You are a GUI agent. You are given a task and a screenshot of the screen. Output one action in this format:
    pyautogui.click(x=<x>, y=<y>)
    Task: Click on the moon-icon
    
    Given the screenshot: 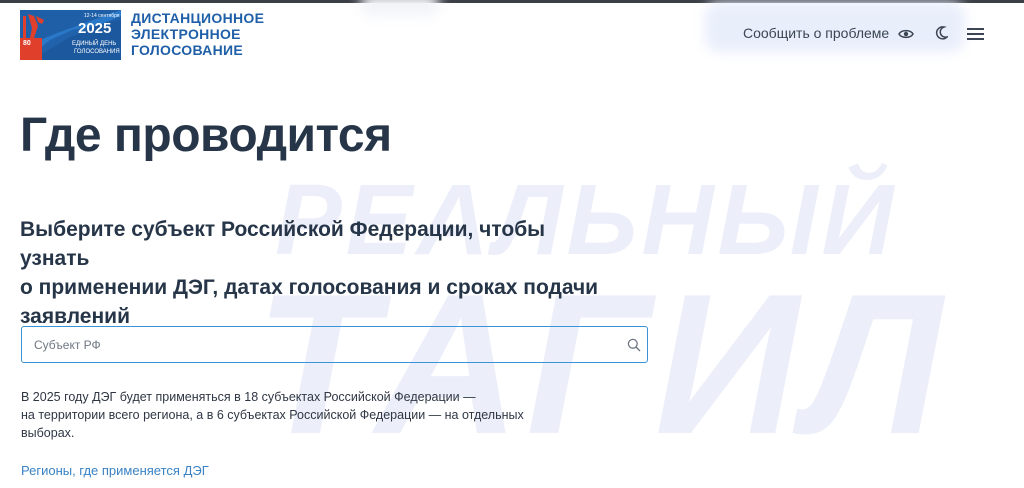 What is the action you would take?
    pyautogui.click(x=942, y=33)
    